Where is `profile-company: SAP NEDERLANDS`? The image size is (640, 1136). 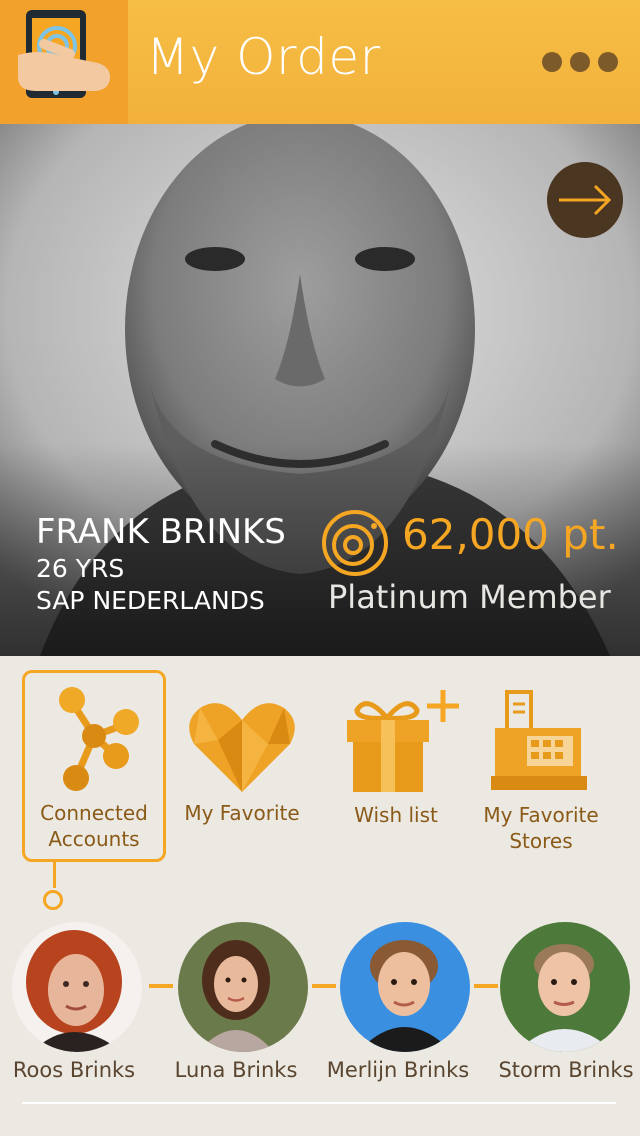 profile-company: SAP NEDERLANDS is located at coordinates (150, 600).